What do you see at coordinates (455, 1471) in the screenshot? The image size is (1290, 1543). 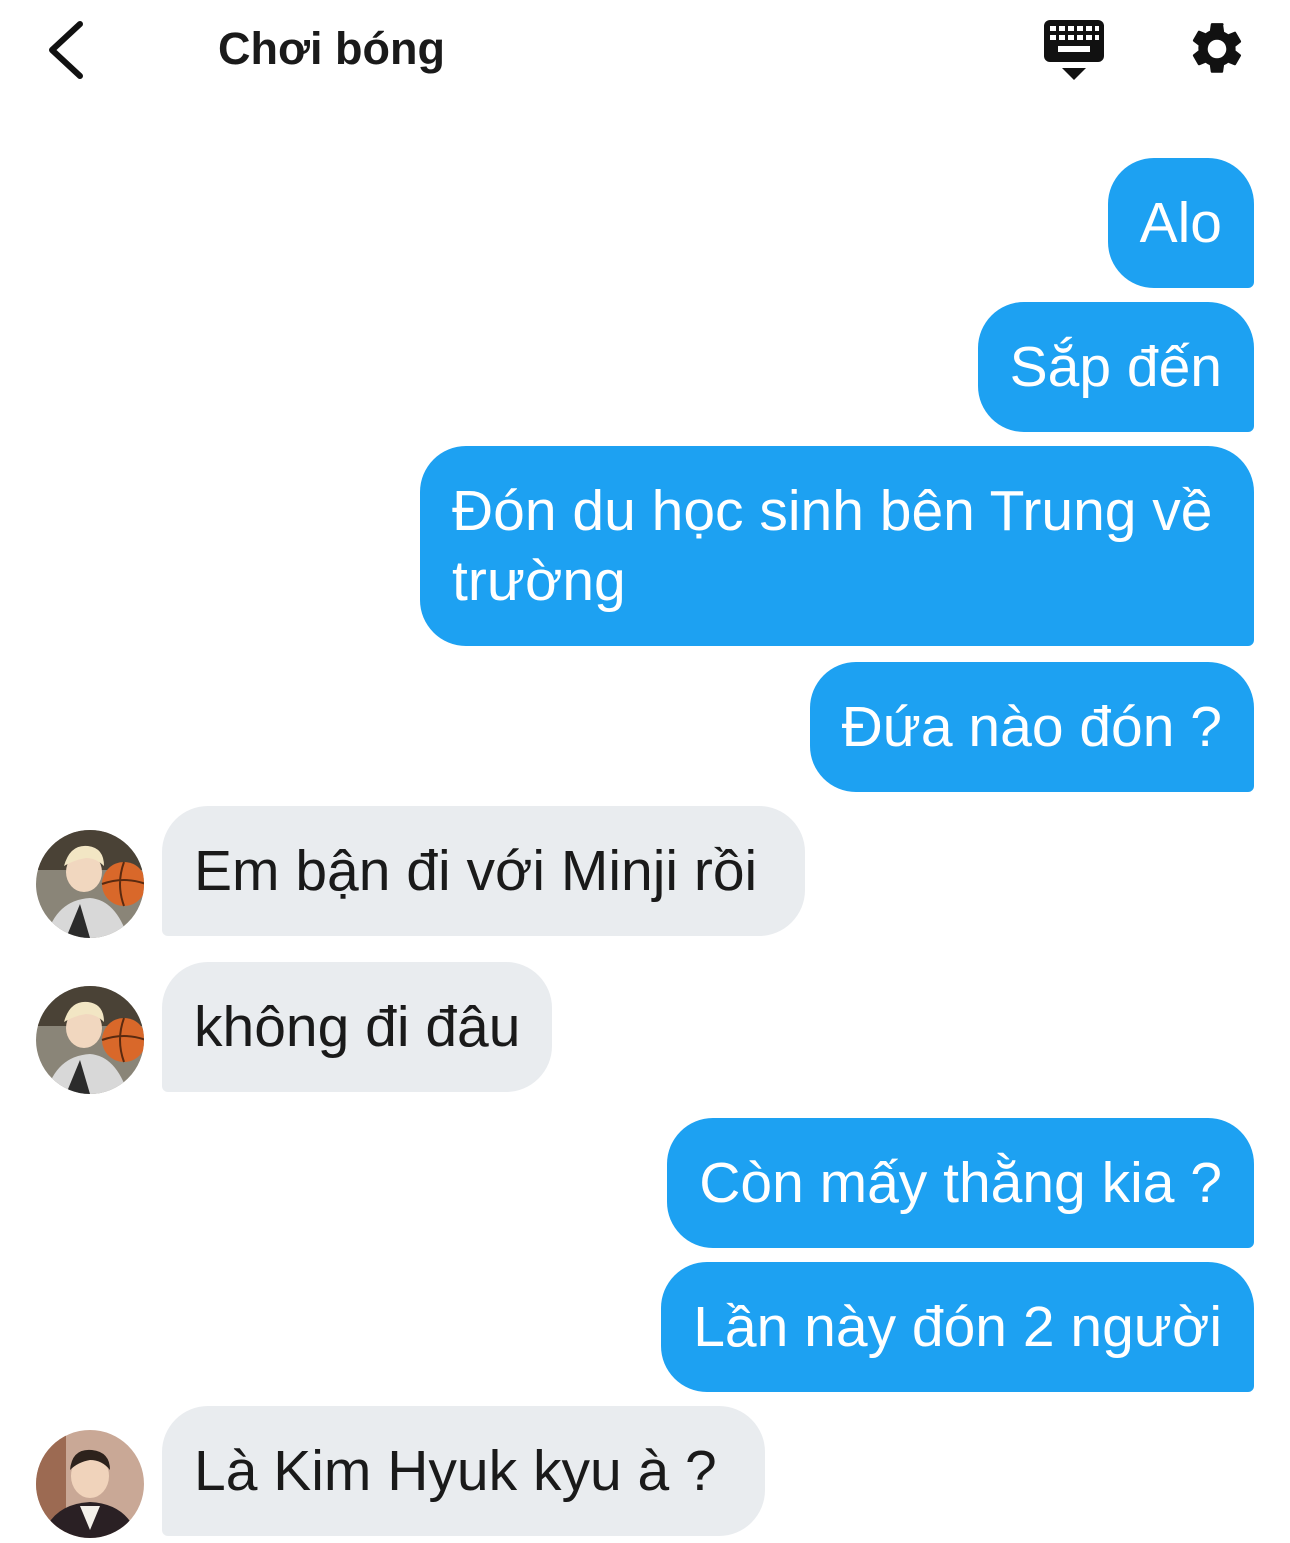 I see `message-text: Là Kim Hyuk kyu à ?` at bounding box center [455, 1471].